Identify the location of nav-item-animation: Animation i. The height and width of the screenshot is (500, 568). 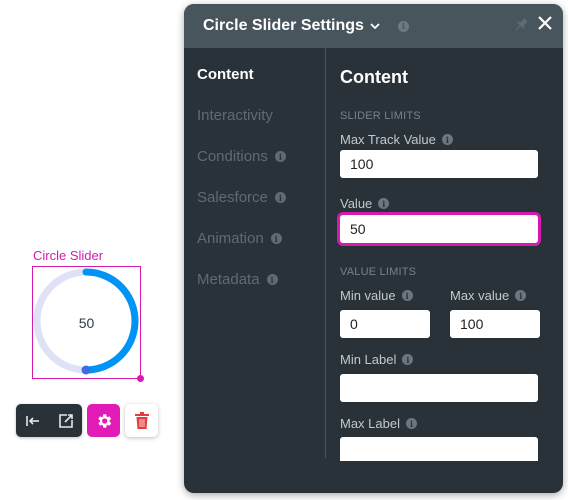
(239, 238).